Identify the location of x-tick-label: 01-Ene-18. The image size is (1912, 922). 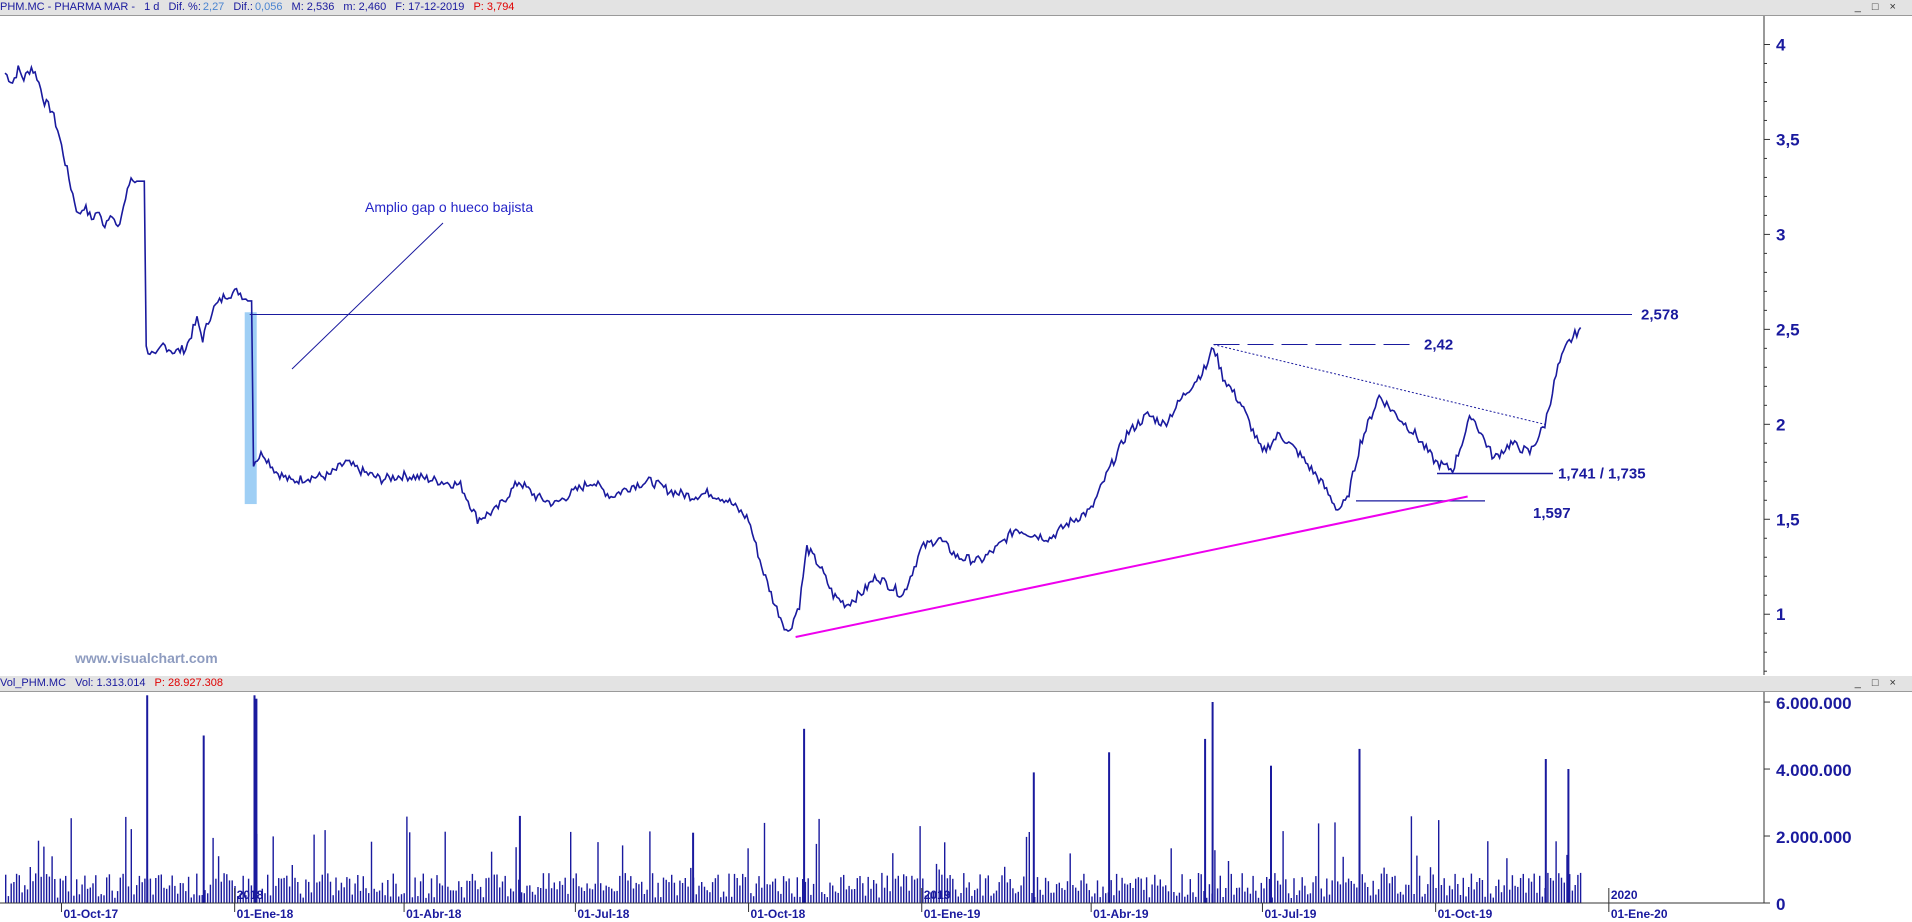
(265, 914).